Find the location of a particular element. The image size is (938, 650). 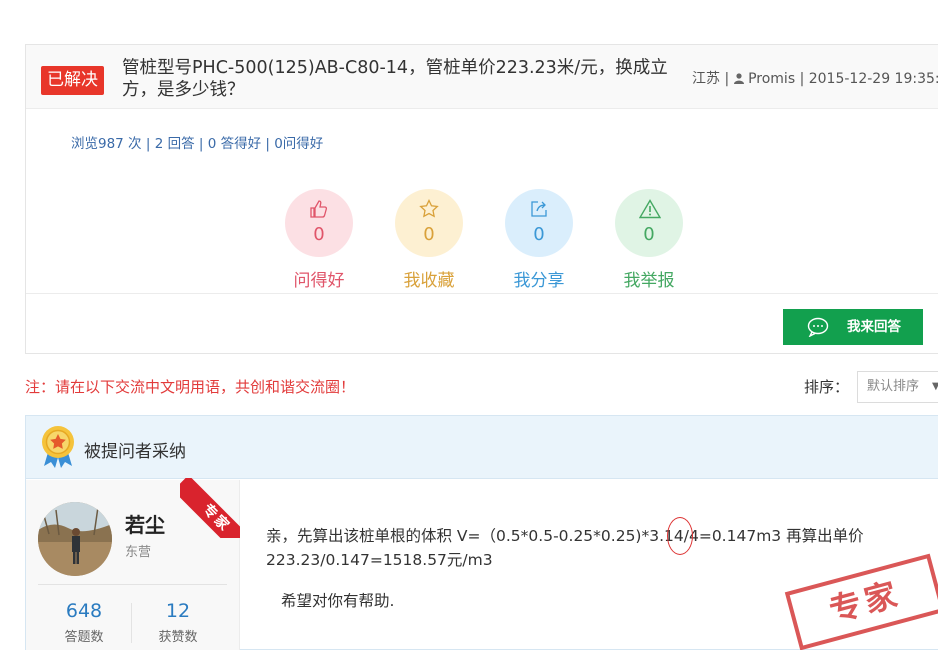

answers-count-stat: 648 答题数 is located at coordinates (84, 622).